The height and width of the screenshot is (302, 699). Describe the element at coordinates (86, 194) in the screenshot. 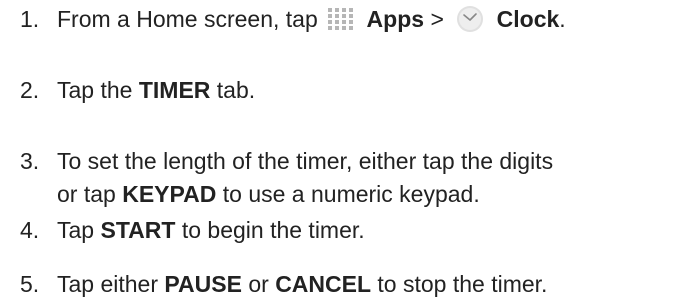

I see `step-text-segment: or tap` at that location.